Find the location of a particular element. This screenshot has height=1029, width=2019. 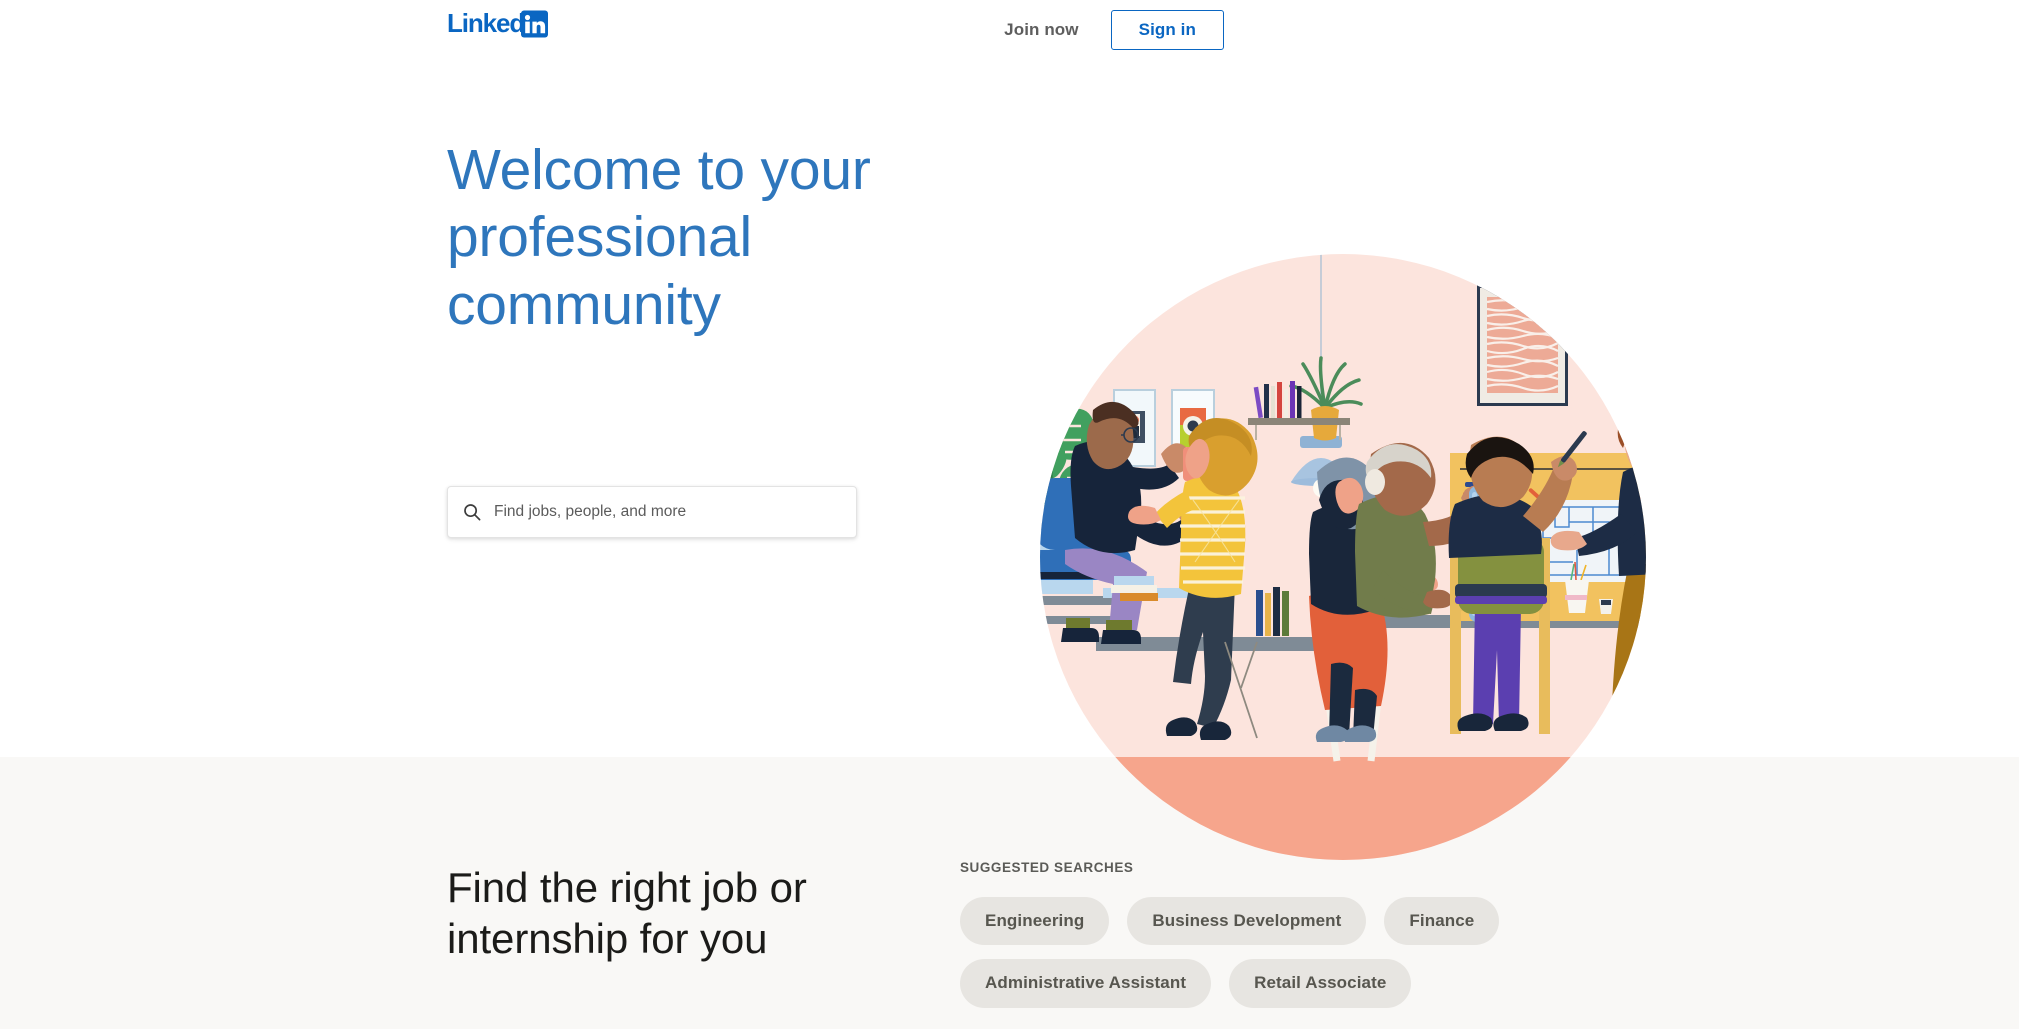

chip-business-development: Business Development is located at coordinates (1247, 921).